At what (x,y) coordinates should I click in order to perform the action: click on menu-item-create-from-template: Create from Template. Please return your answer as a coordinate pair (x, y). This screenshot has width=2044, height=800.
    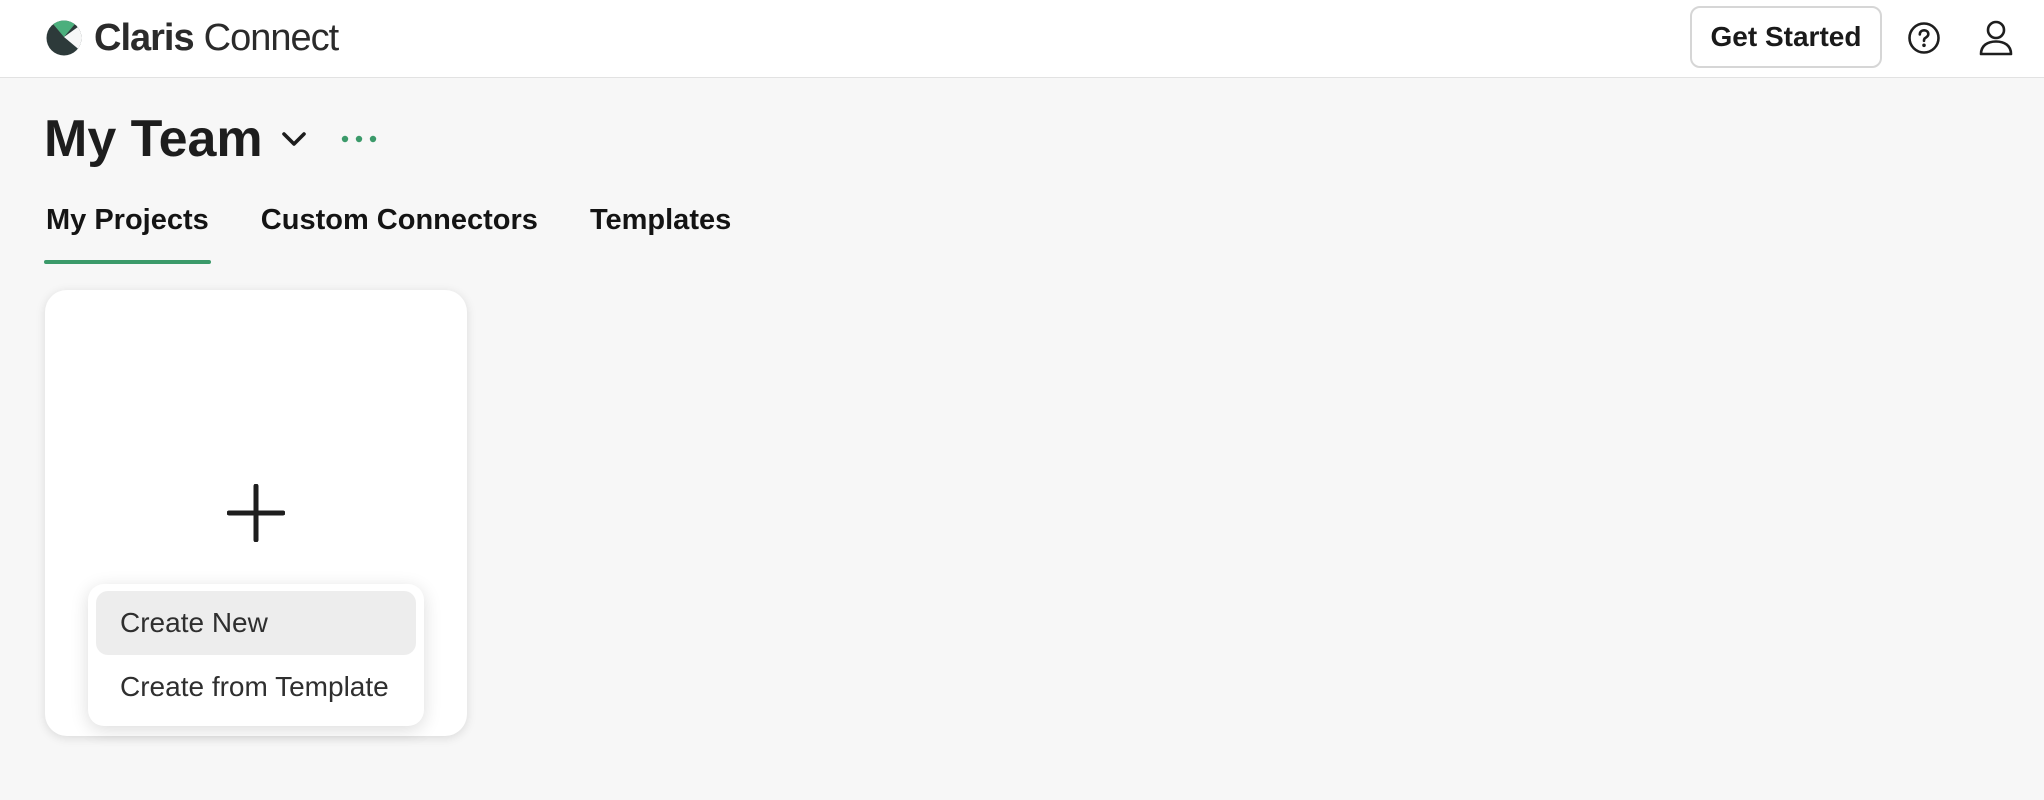
    Looking at the image, I should click on (256, 687).